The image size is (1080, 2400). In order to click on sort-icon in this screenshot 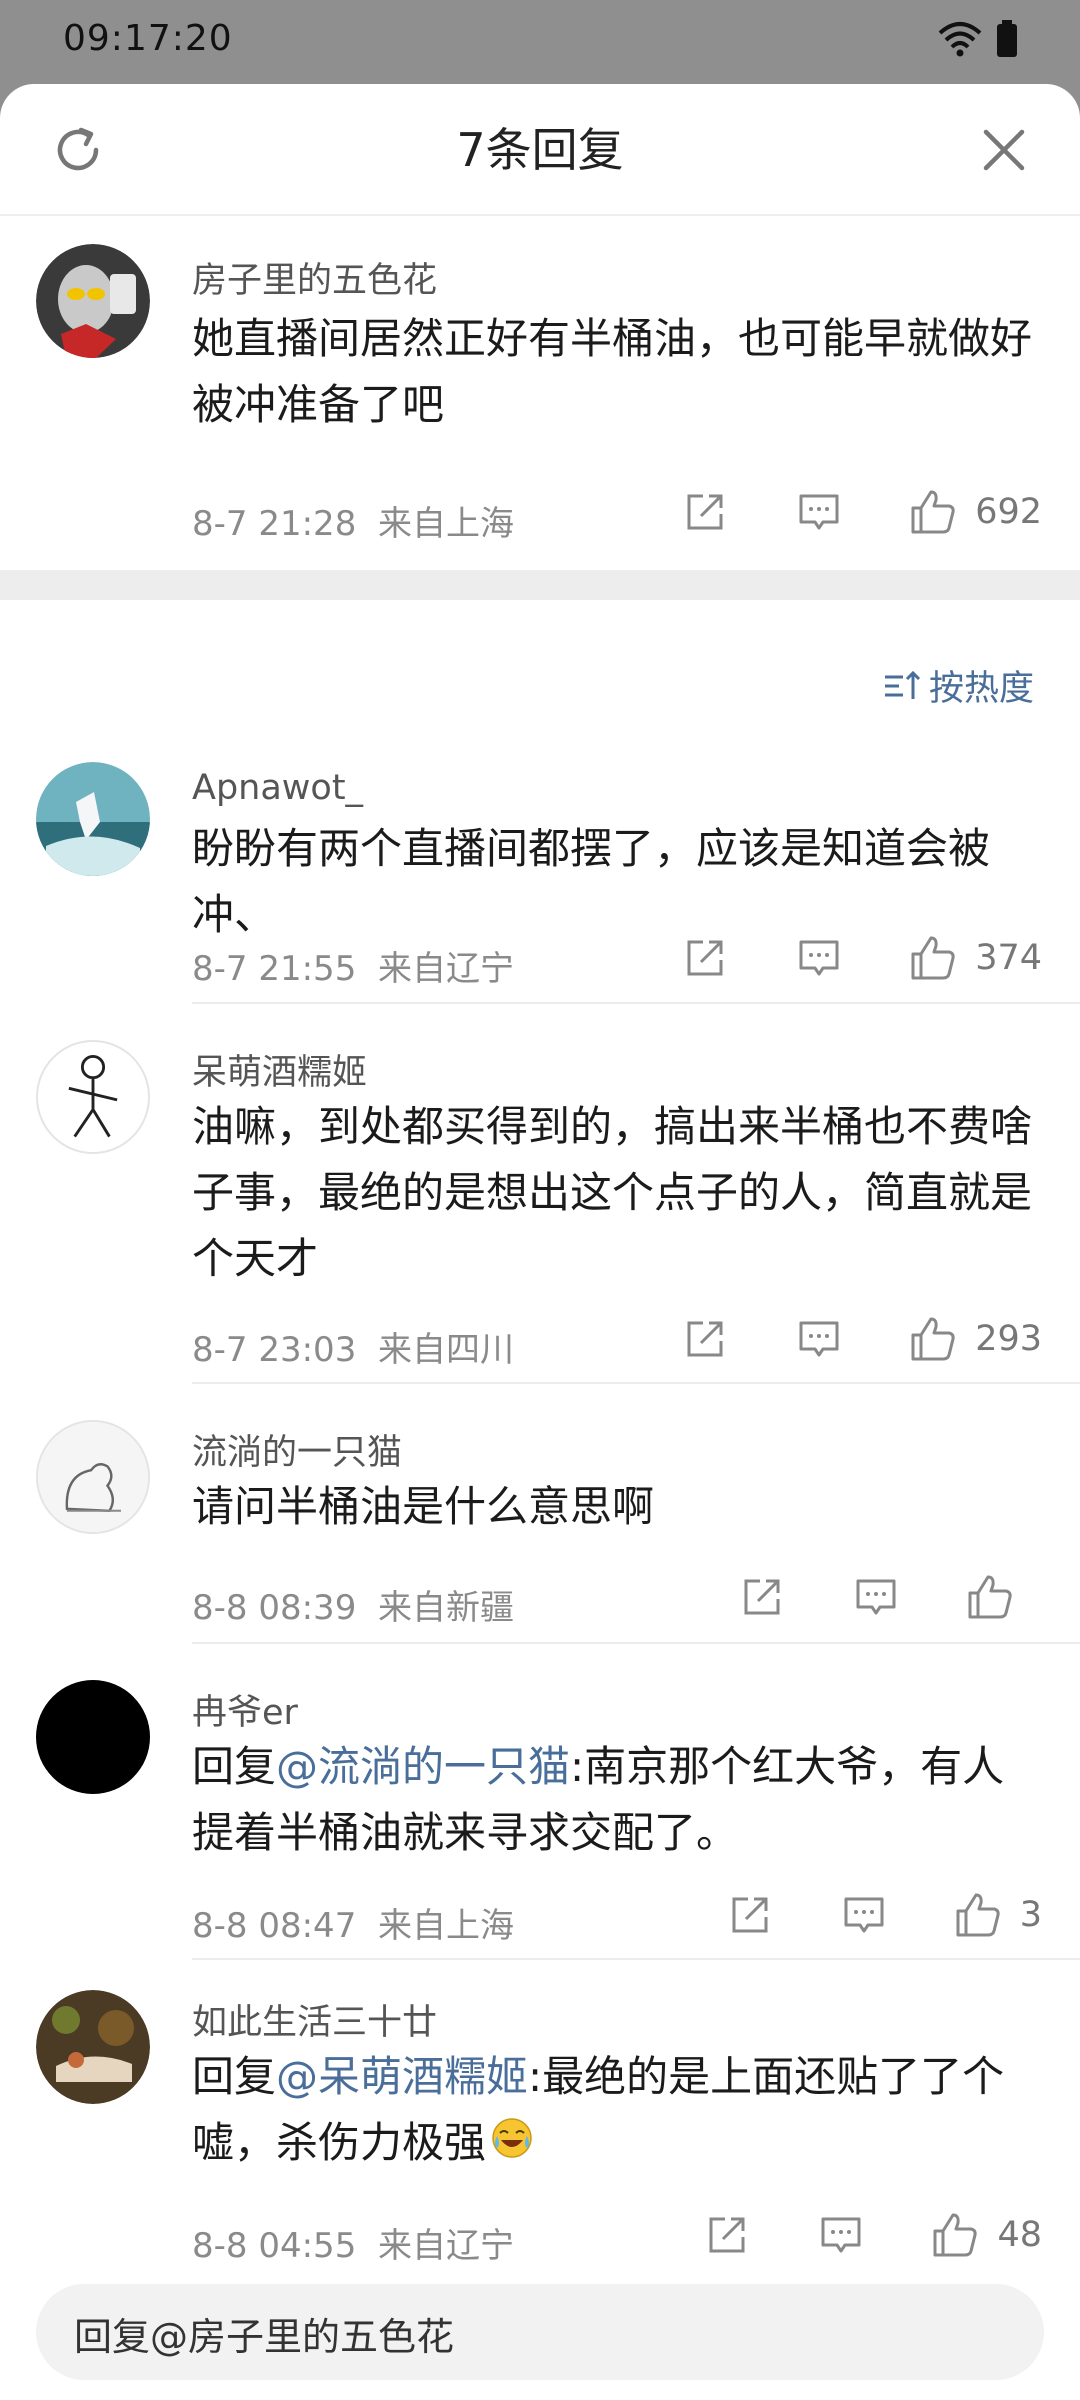, I will do `click(902, 684)`.